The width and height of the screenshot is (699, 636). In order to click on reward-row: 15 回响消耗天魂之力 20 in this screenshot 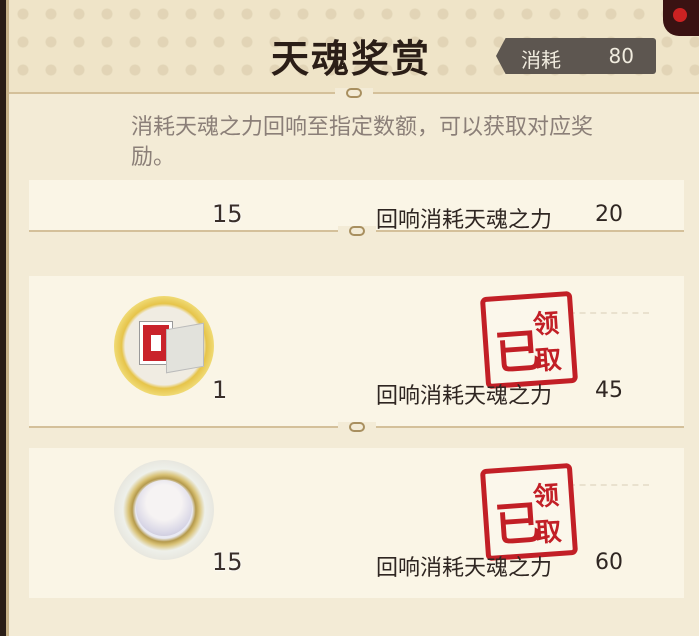, I will do `click(356, 208)`.